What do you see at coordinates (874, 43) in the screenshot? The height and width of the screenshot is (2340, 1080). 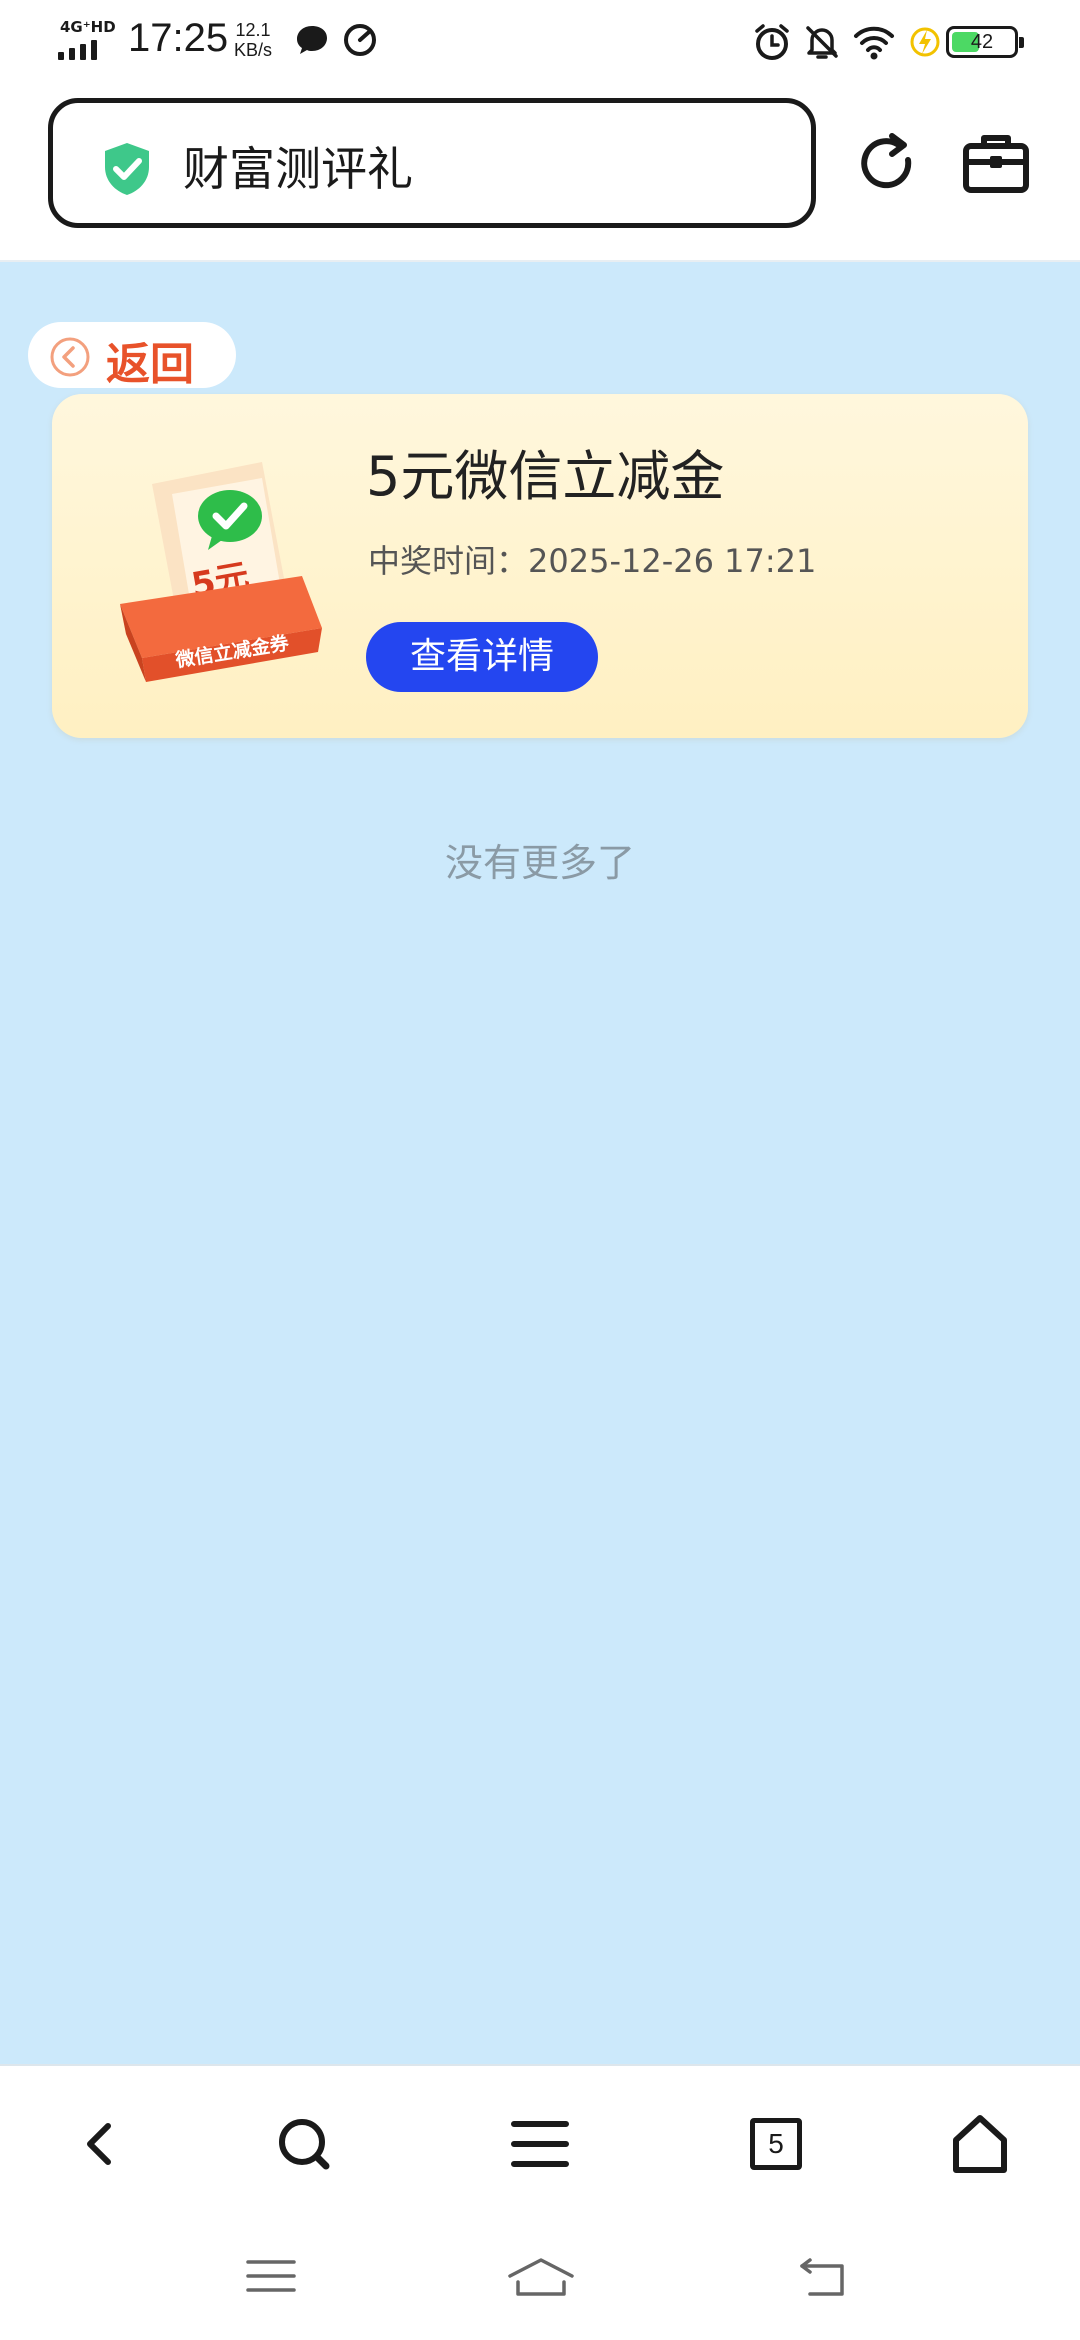 I see `wifi-icon` at bounding box center [874, 43].